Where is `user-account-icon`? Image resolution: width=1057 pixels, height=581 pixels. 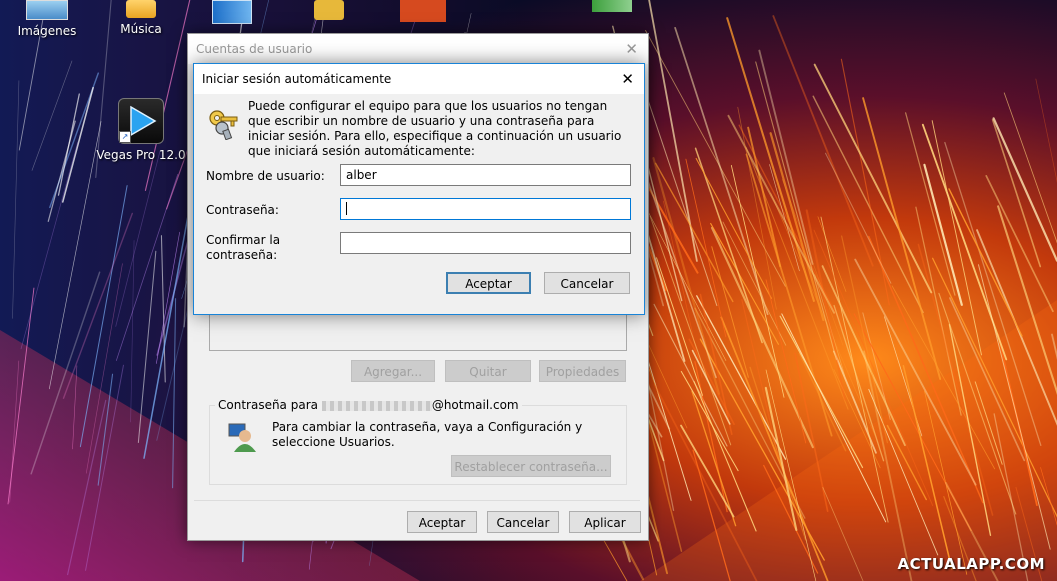
user-account-icon is located at coordinates (242, 437).